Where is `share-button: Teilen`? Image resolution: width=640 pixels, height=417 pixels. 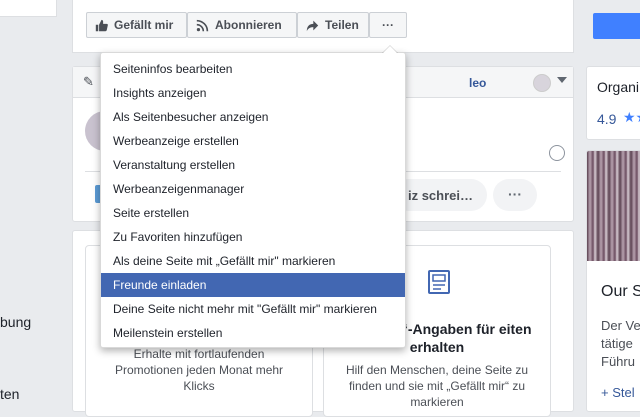 share-button: Teilen is located at coordinates (333, 25).